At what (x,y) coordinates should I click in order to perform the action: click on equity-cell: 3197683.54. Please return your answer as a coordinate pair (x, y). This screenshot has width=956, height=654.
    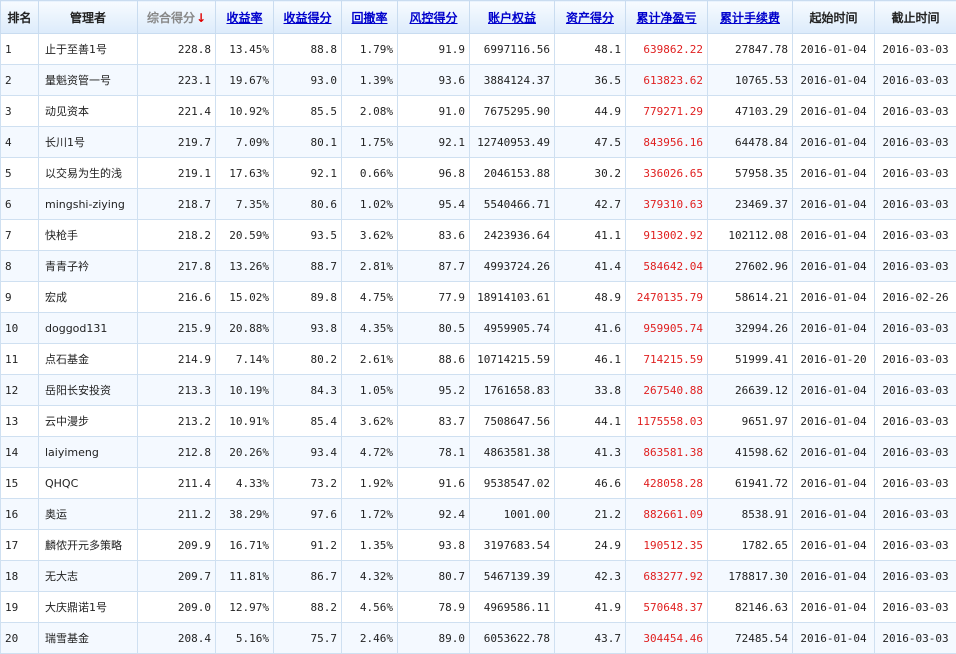
    Looking at the image, I should click on (512, 545).